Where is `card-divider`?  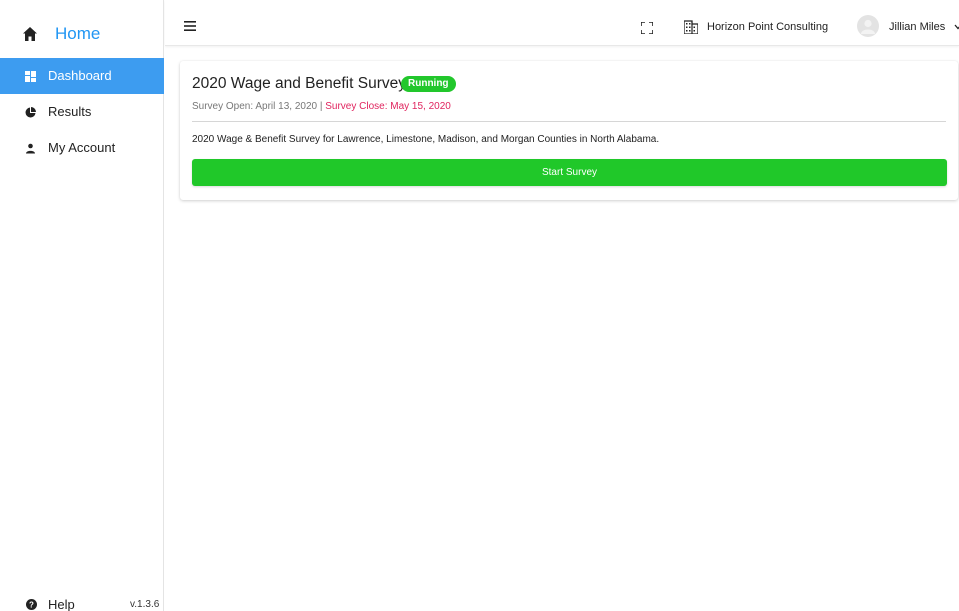
card-divider is located at coordinates (569, 121).